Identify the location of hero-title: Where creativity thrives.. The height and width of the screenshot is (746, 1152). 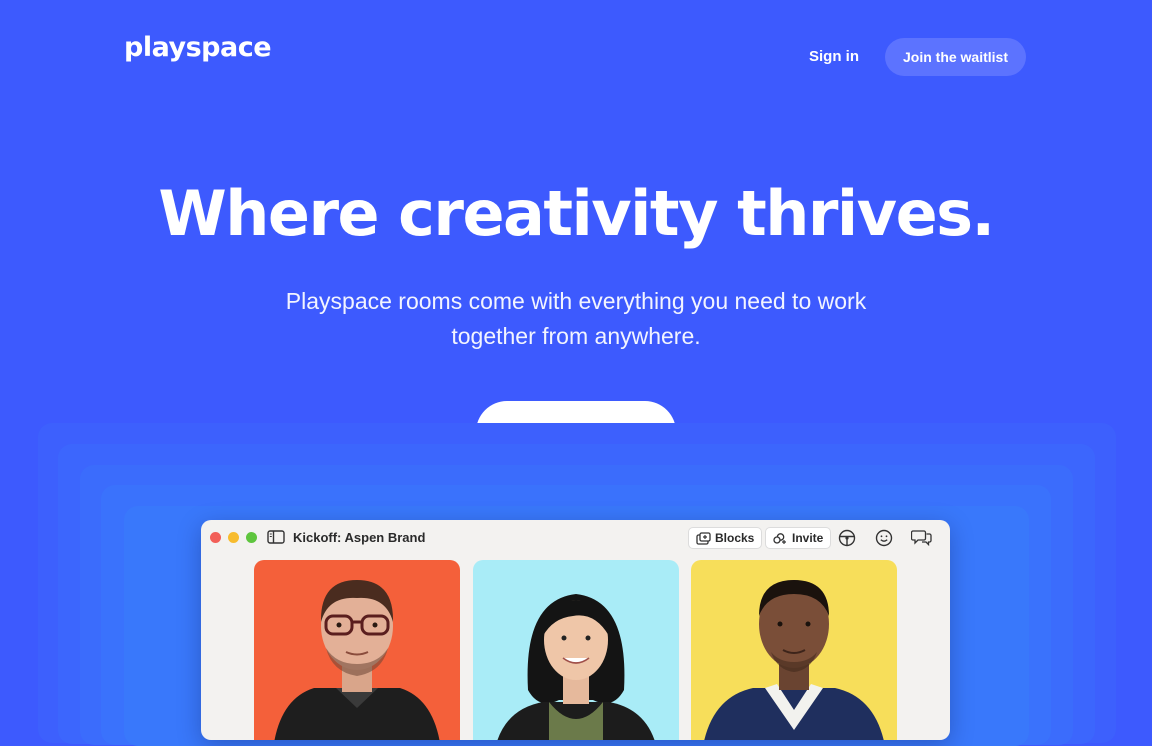
(576, 213).